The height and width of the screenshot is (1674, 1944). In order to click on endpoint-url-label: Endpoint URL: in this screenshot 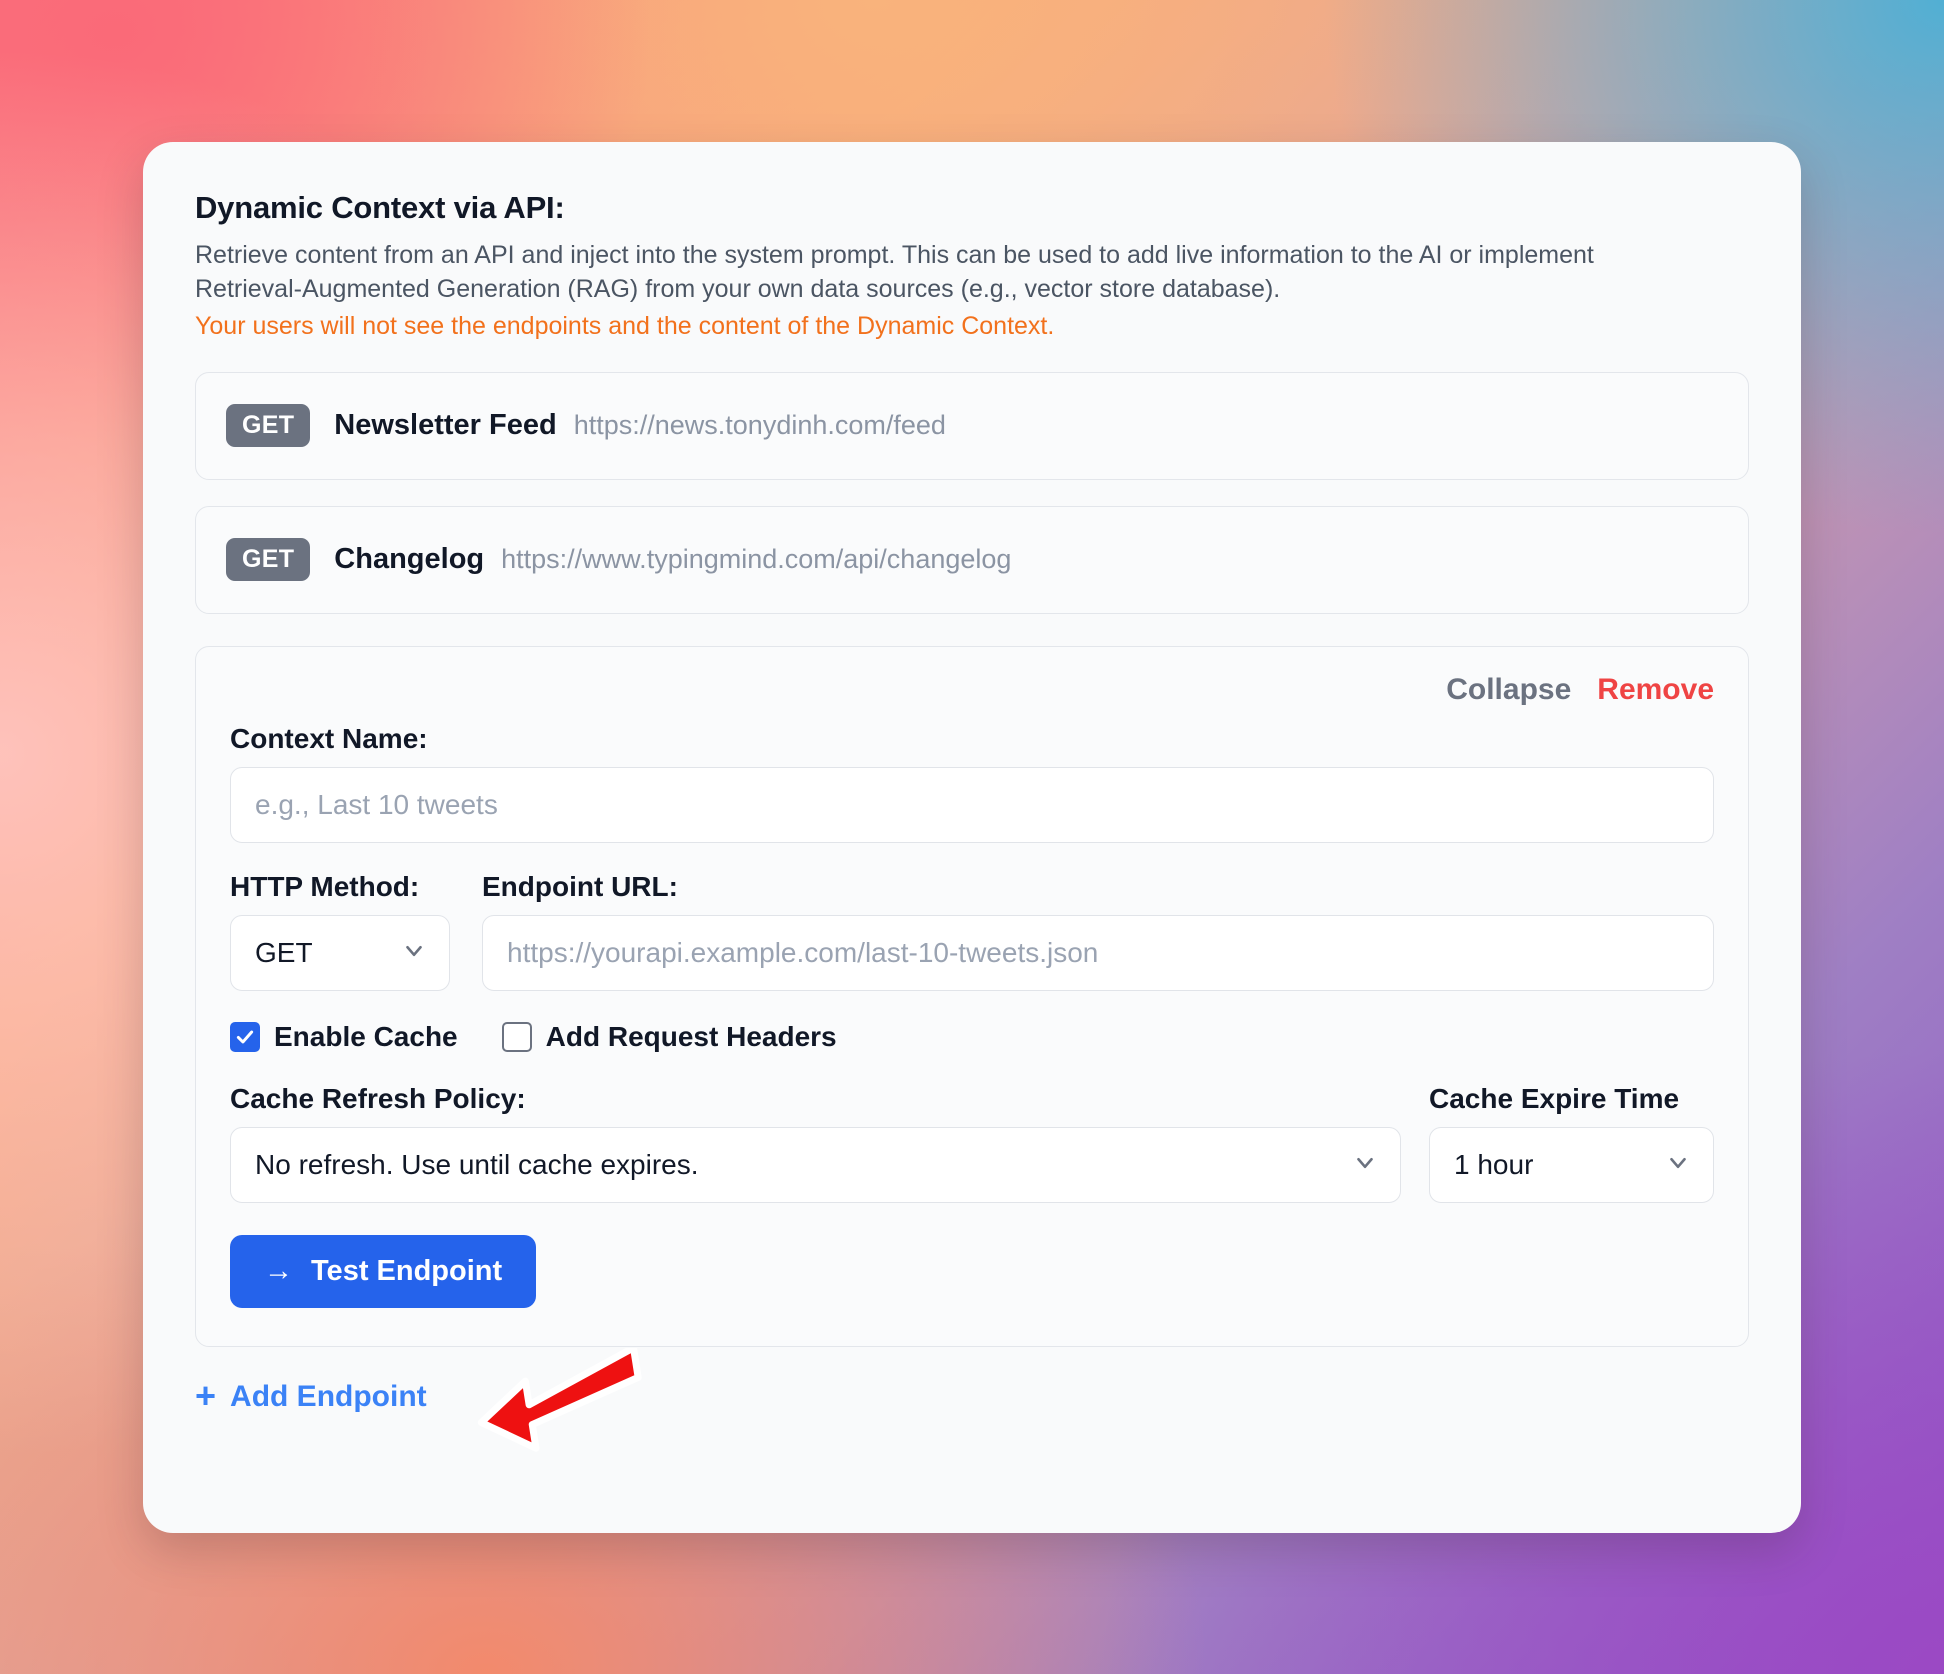, I will do `click(580, 886)`.